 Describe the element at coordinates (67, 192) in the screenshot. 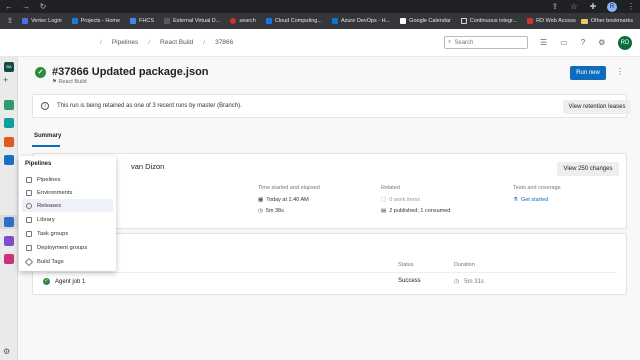

I see `menu-item-environments: Environments` at that location.